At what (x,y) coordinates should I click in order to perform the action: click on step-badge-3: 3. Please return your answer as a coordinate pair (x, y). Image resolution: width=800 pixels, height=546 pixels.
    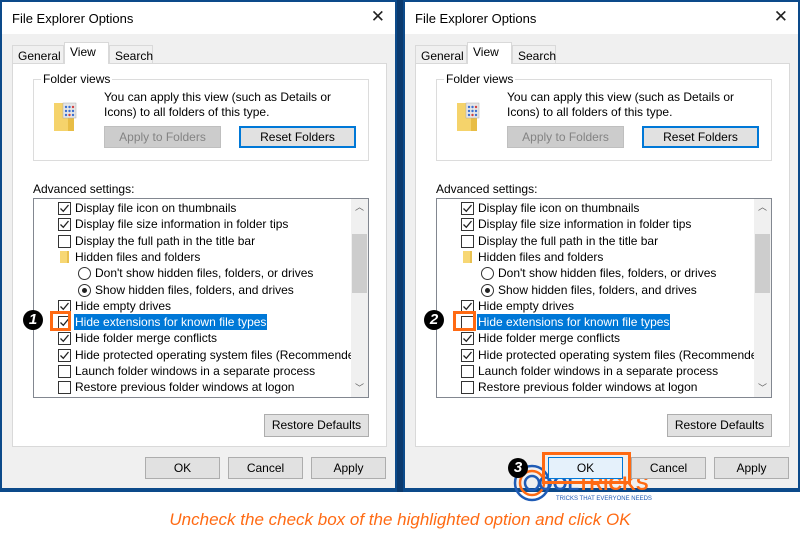
    Looking at the image, I should click on (518, 468).